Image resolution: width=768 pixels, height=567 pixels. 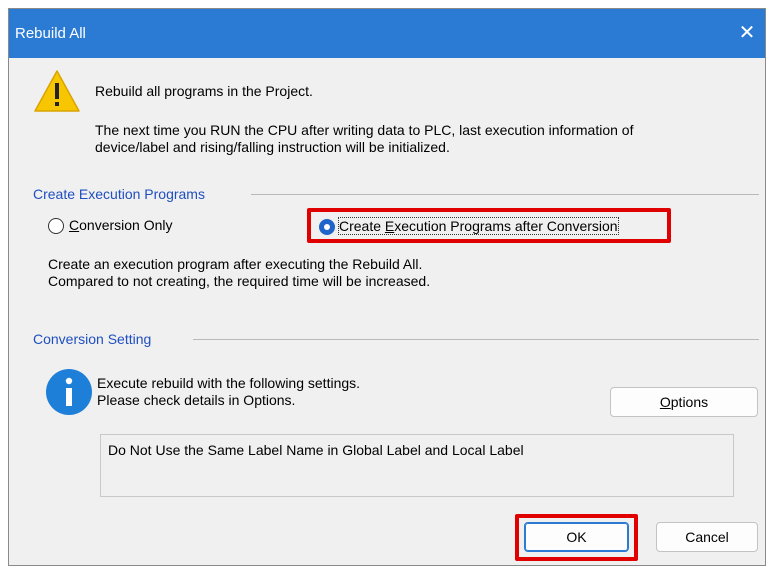 I want to click on ok-button: OK, so click(x=576, y=537).